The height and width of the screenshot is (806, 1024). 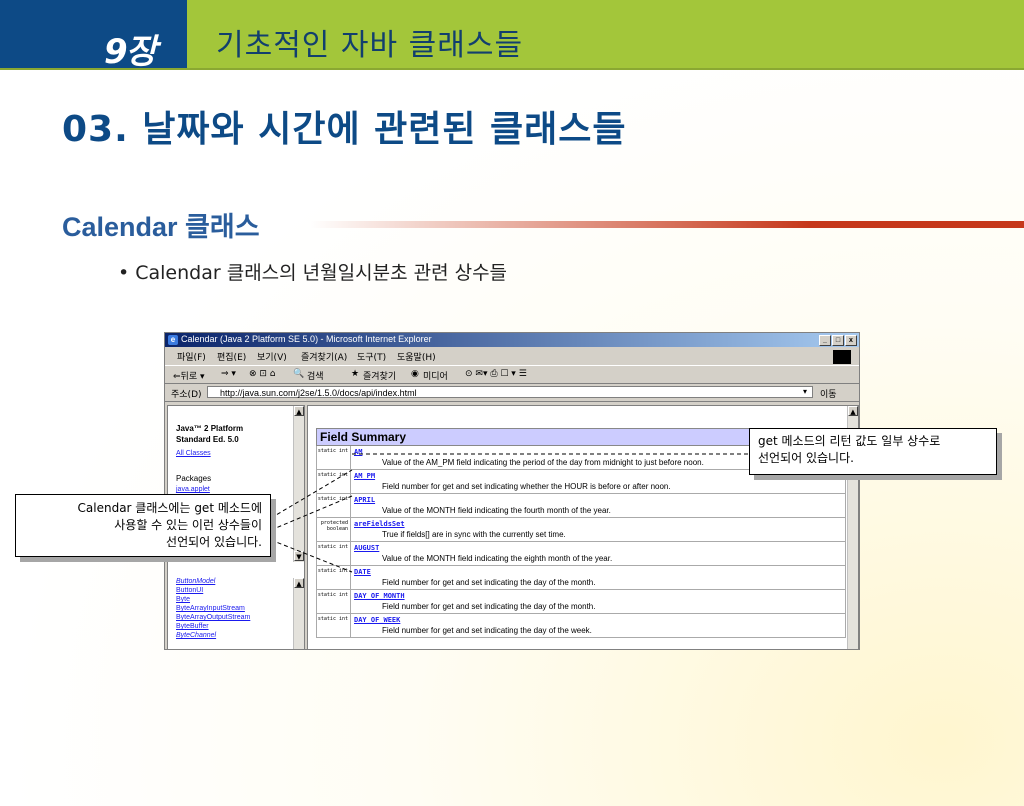 I want to click on field-name-link: AM, so click(x=358, y=452).